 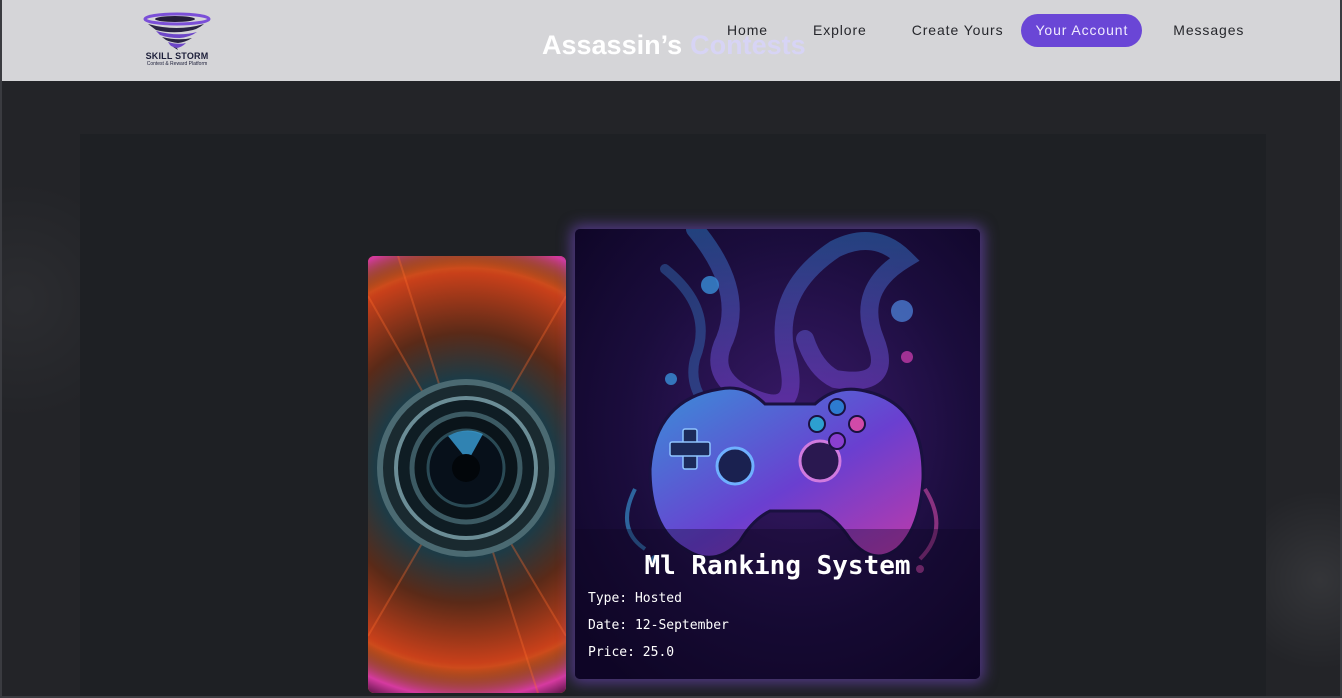 I want to click on nav-your-account-button: Your Account, so click(x=1082, y=30).